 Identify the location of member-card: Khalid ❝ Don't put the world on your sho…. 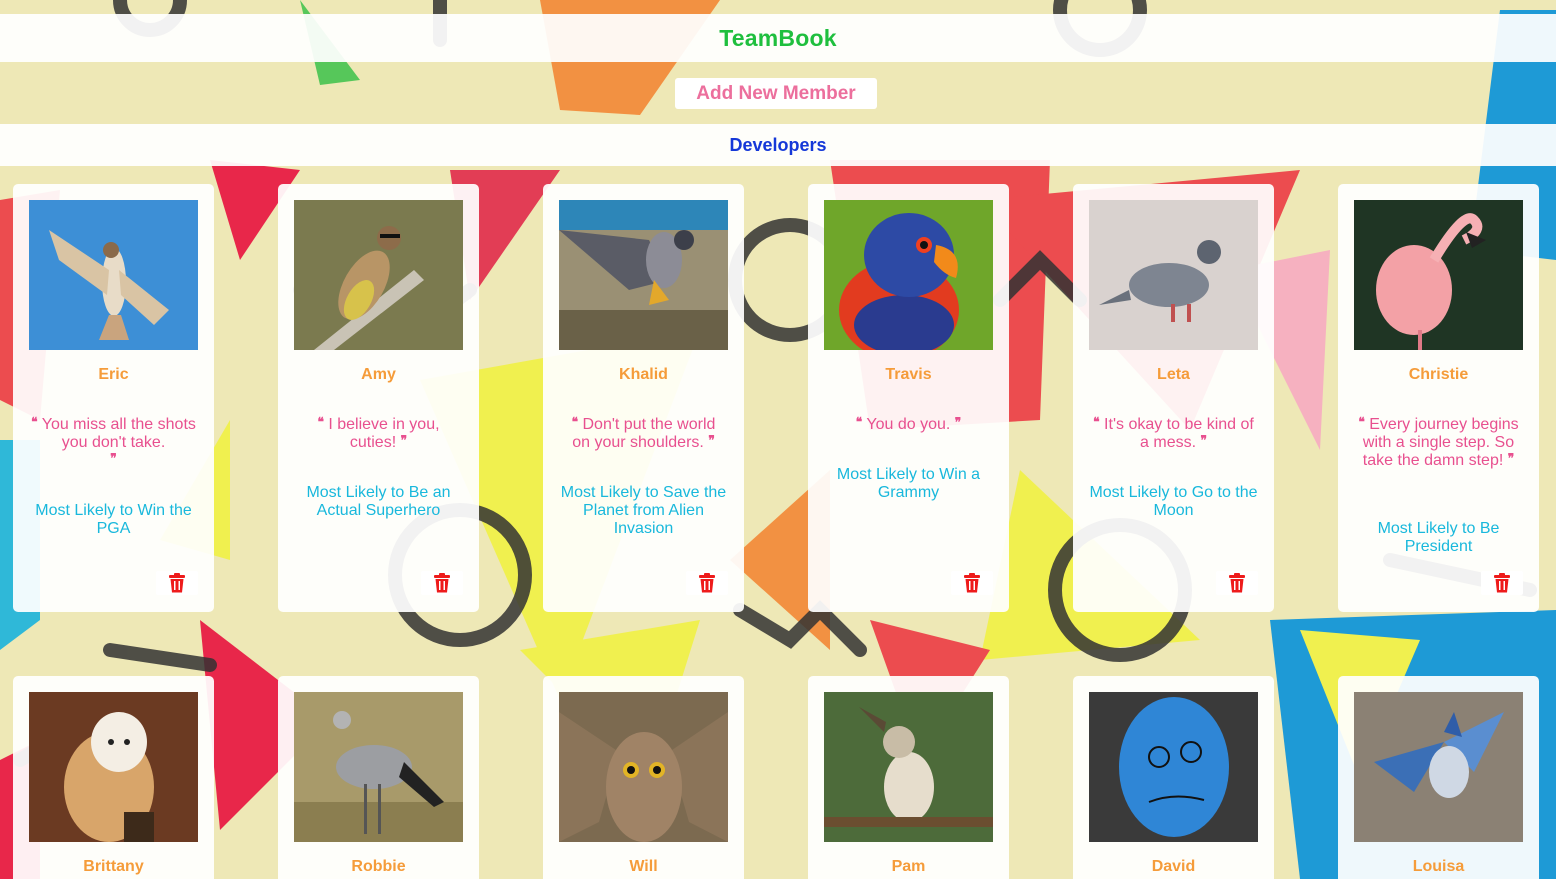
(643, 398).